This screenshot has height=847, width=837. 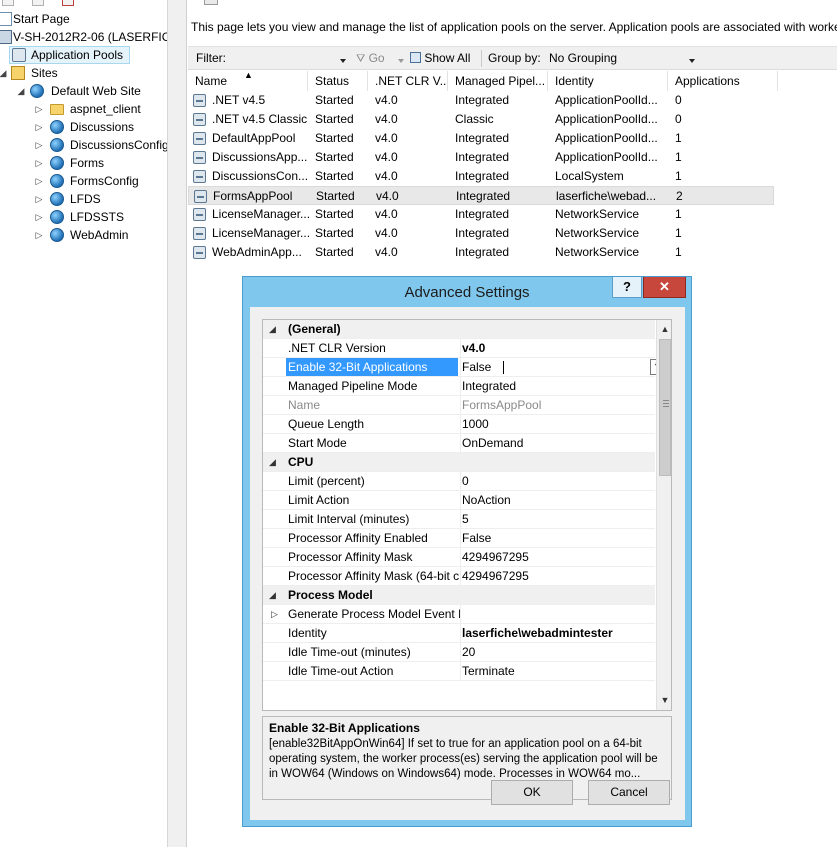 I want to click on property-row: Idle Time-out Action Terminate, so click(x=459, y=671).